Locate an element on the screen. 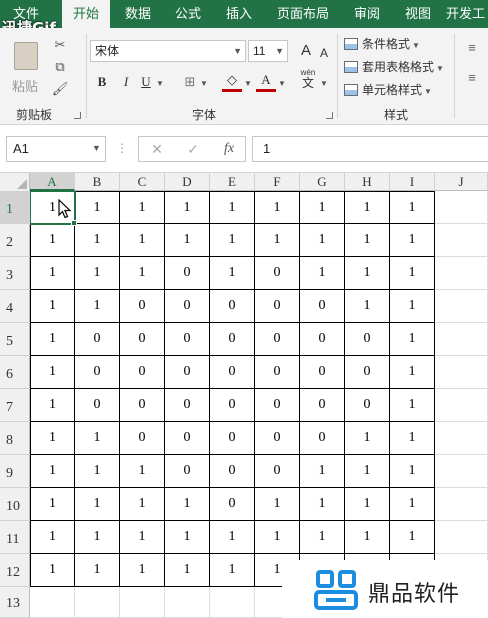  cell-i5: 1 is located at coordinates (412, 339).